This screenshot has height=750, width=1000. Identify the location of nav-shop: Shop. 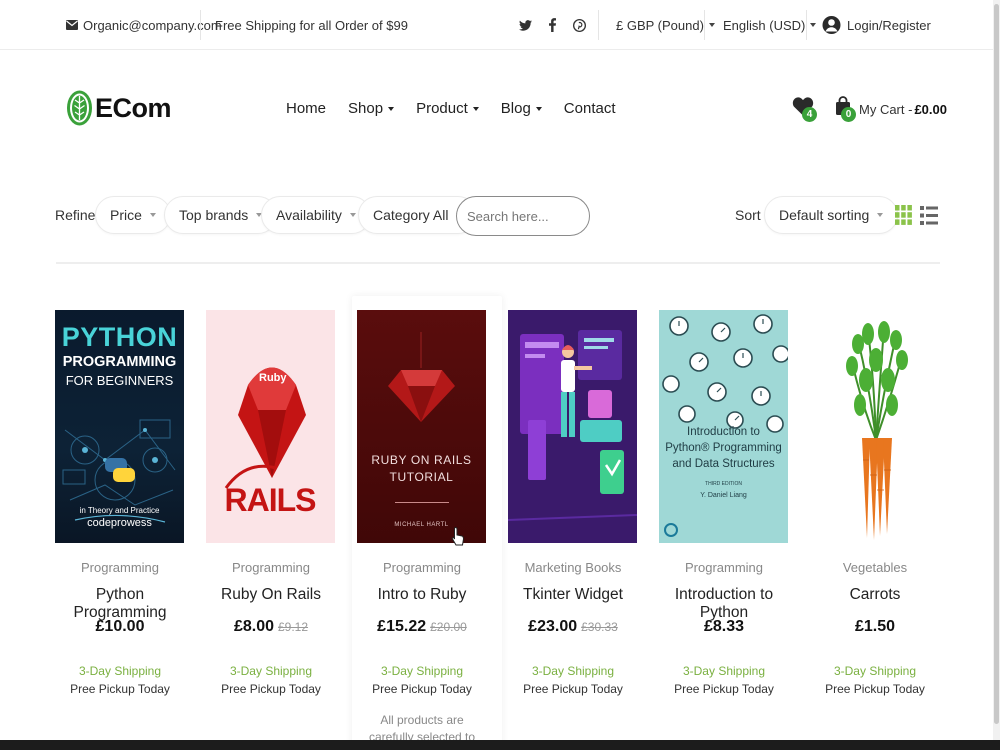
(371, 108).